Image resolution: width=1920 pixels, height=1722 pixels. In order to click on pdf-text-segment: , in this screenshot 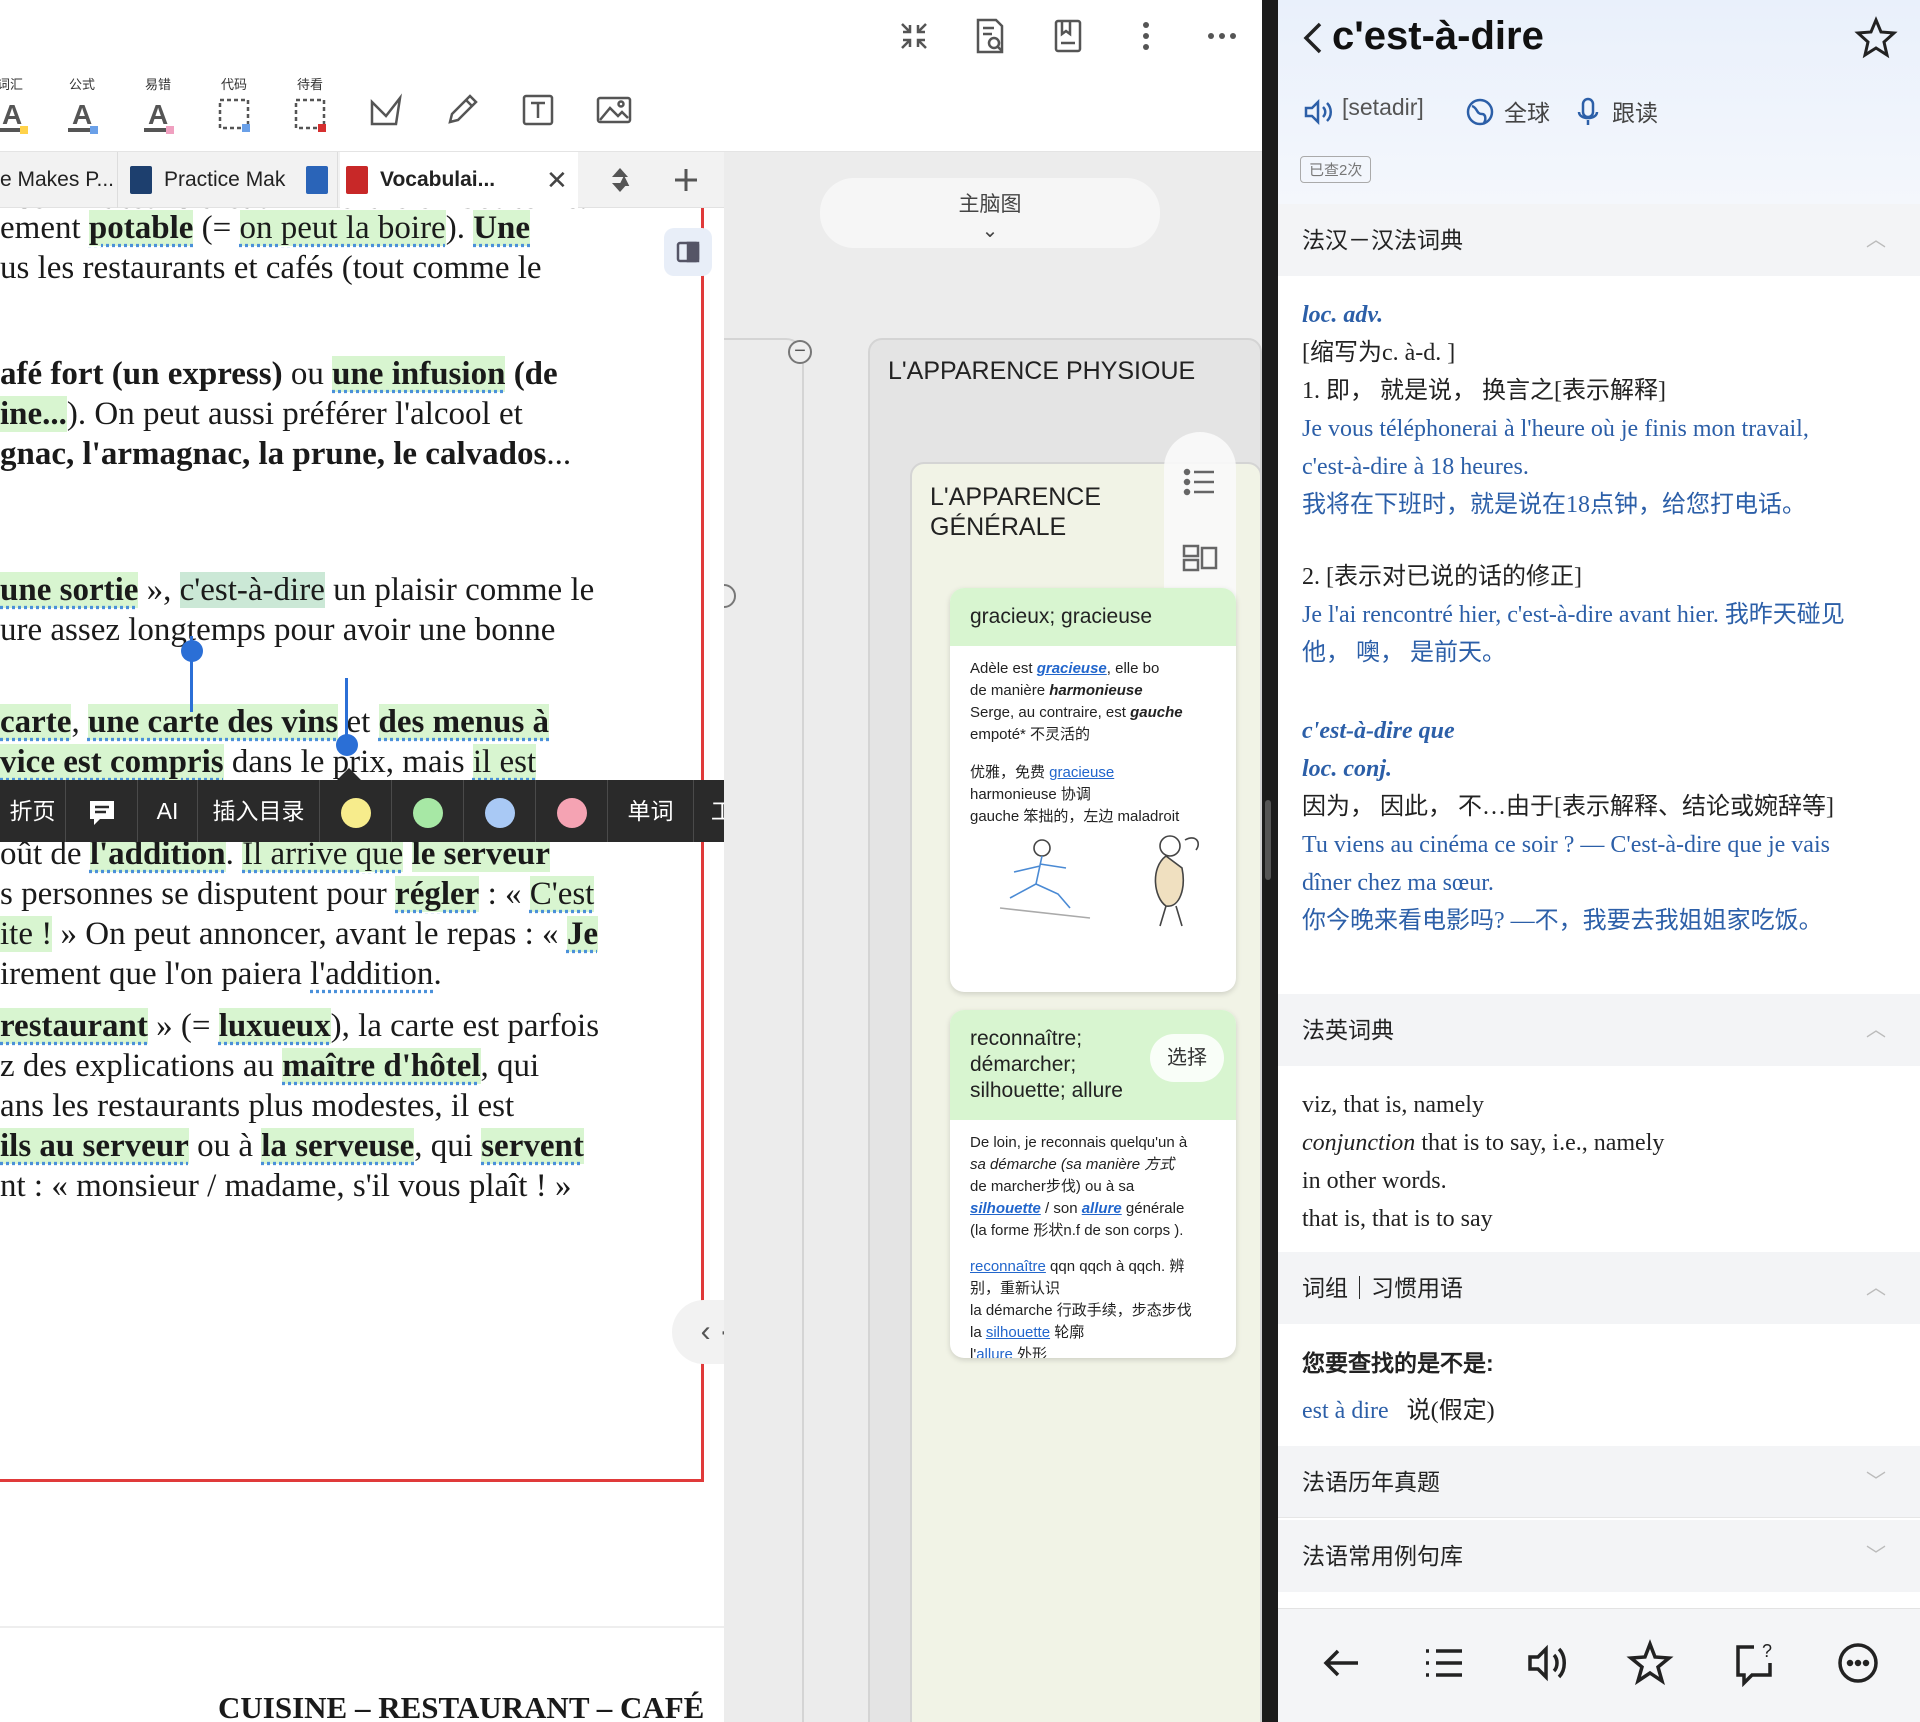, I will do `click(79, 722)`.